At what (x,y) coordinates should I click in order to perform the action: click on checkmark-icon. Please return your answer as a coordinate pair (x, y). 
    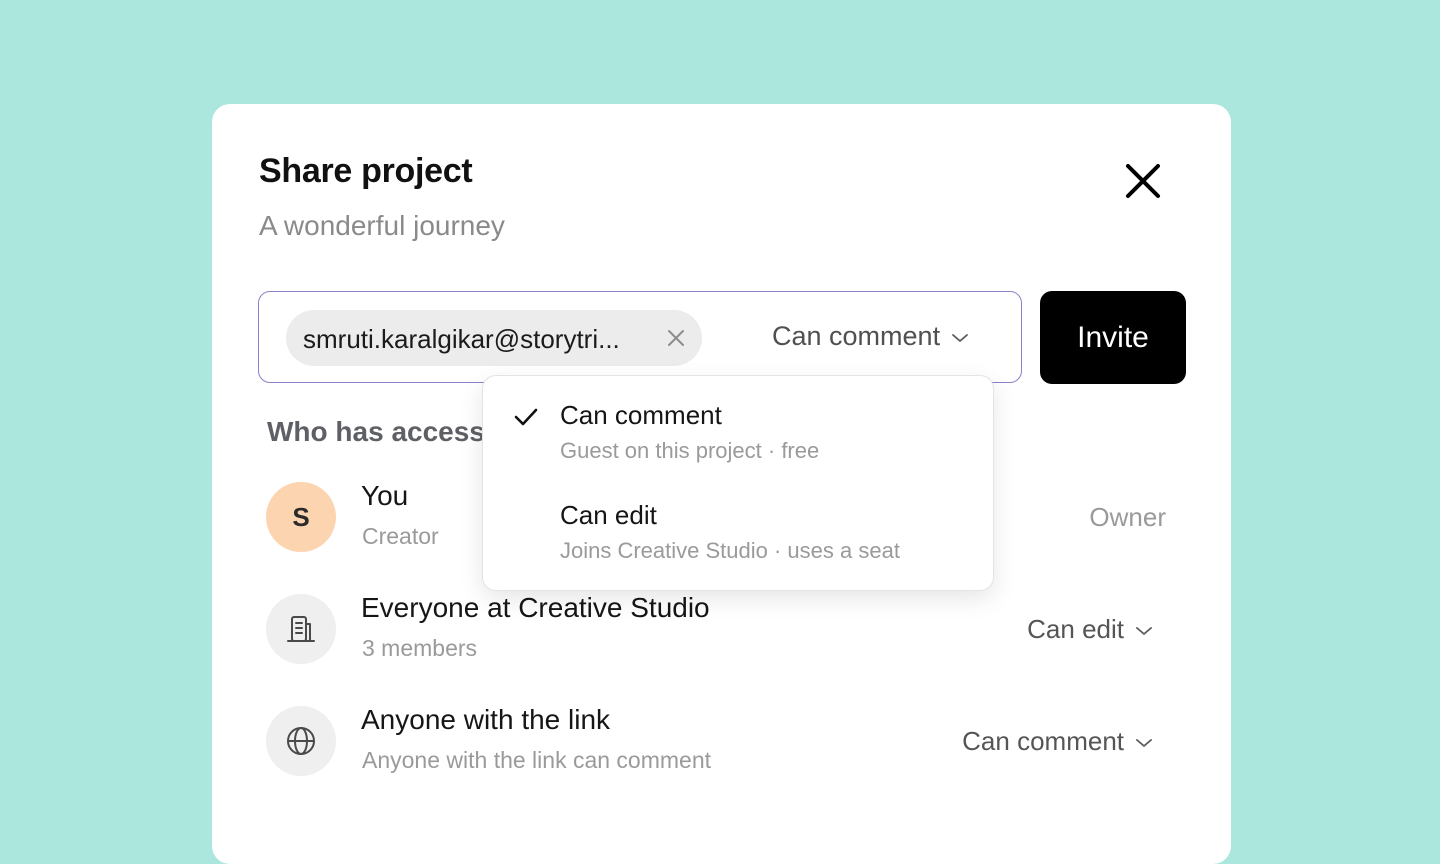
    Looking at the image, I should click on (526, 417).